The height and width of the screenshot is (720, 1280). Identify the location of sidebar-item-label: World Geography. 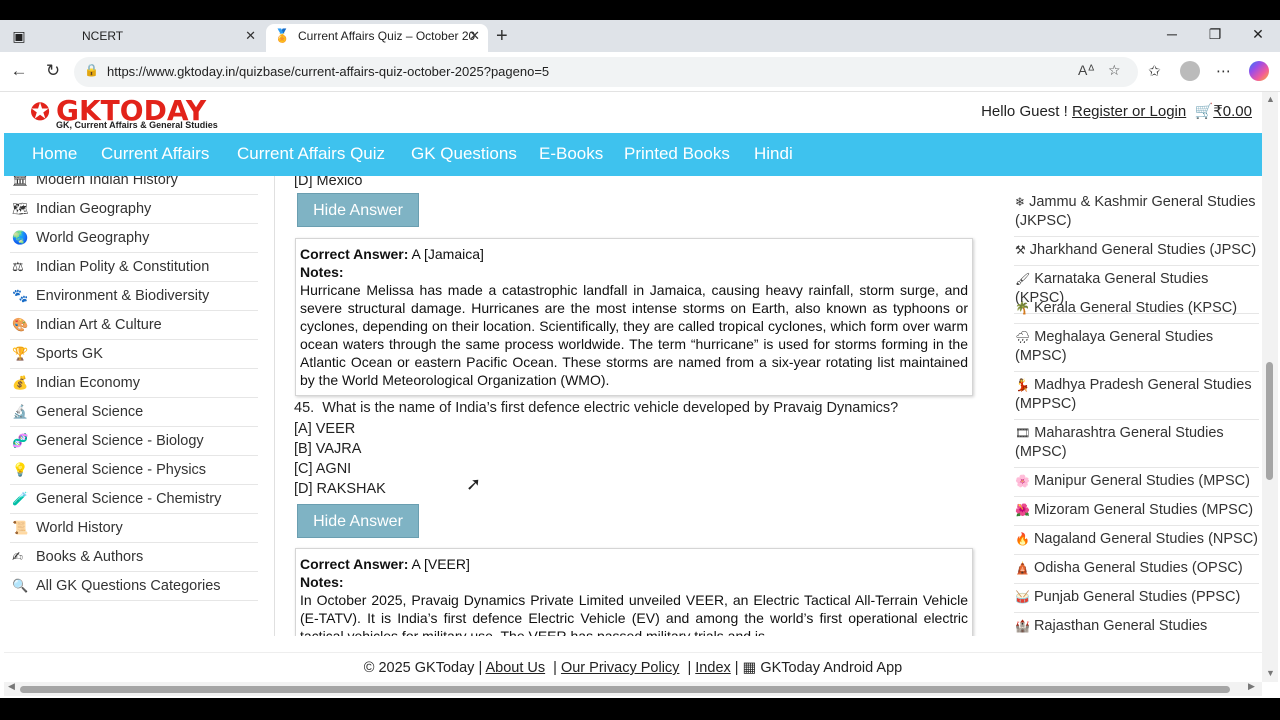
(93, 238).